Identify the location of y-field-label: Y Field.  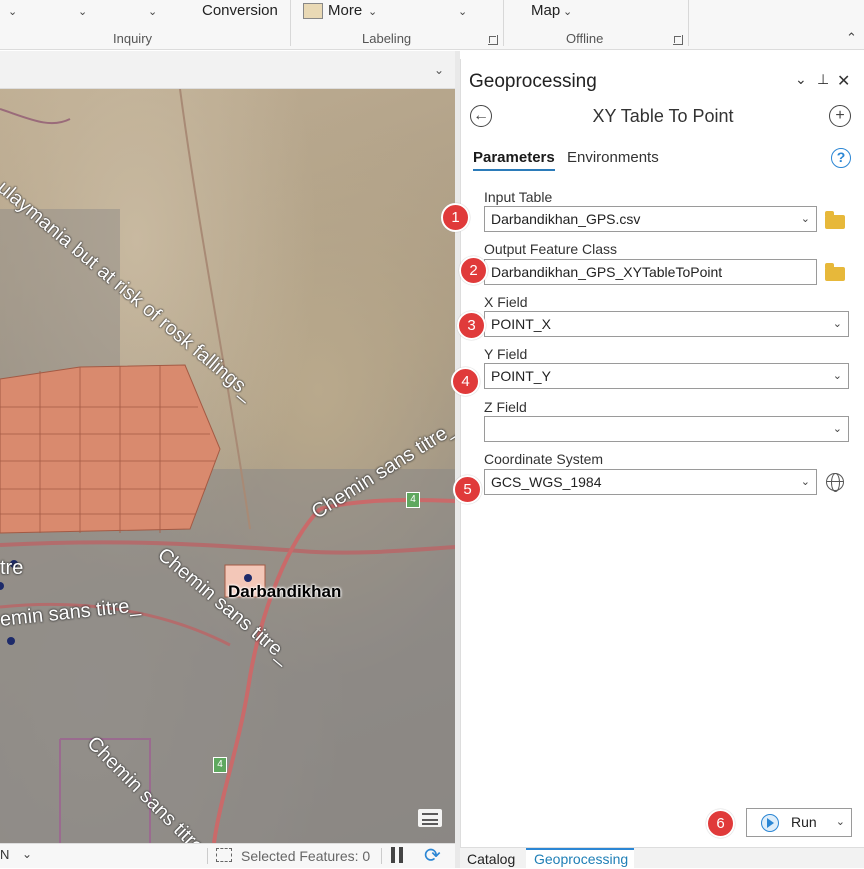
(506, 354).